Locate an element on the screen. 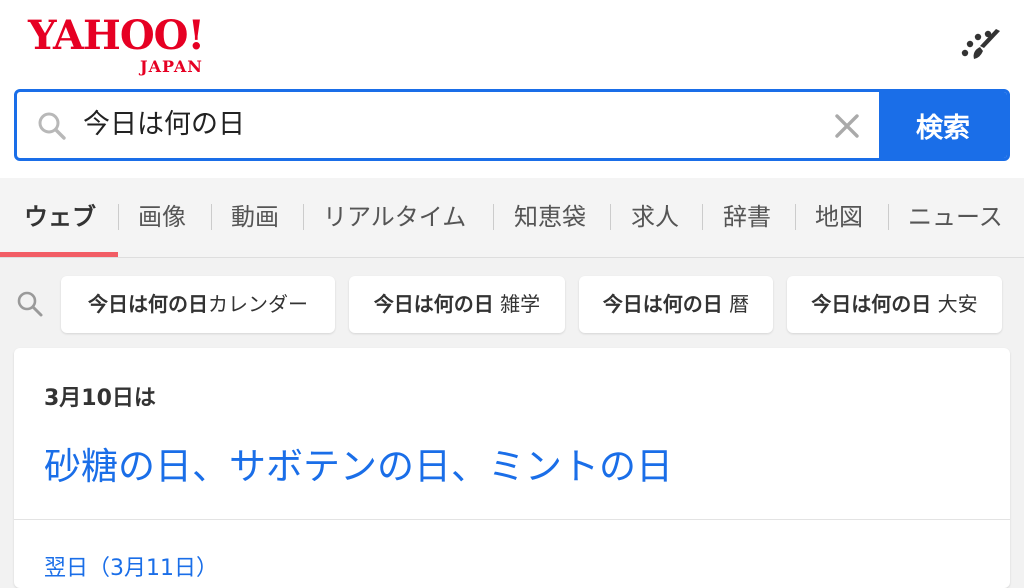 The width and height of the screenshot is (1024, 588). search-input is located at coordinates (448, 125).